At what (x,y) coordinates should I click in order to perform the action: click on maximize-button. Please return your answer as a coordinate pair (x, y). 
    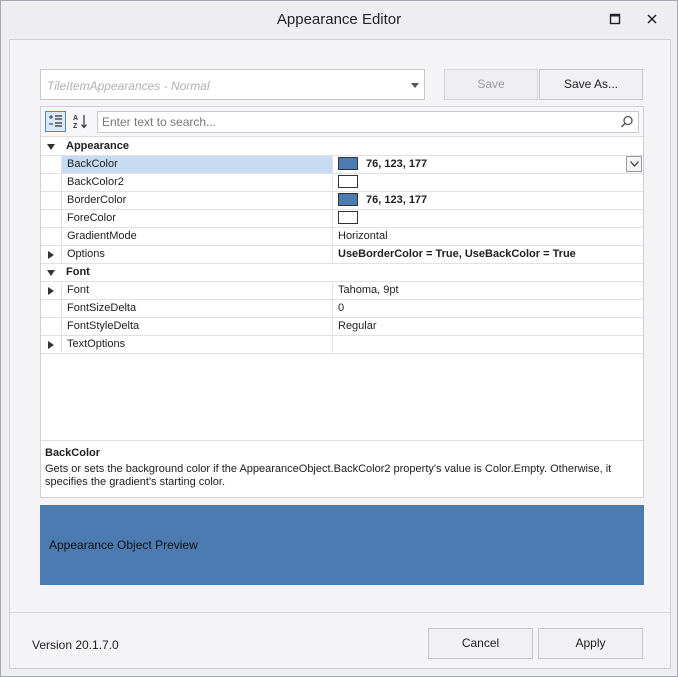
    Looking at the image, I should click on (615, 19).